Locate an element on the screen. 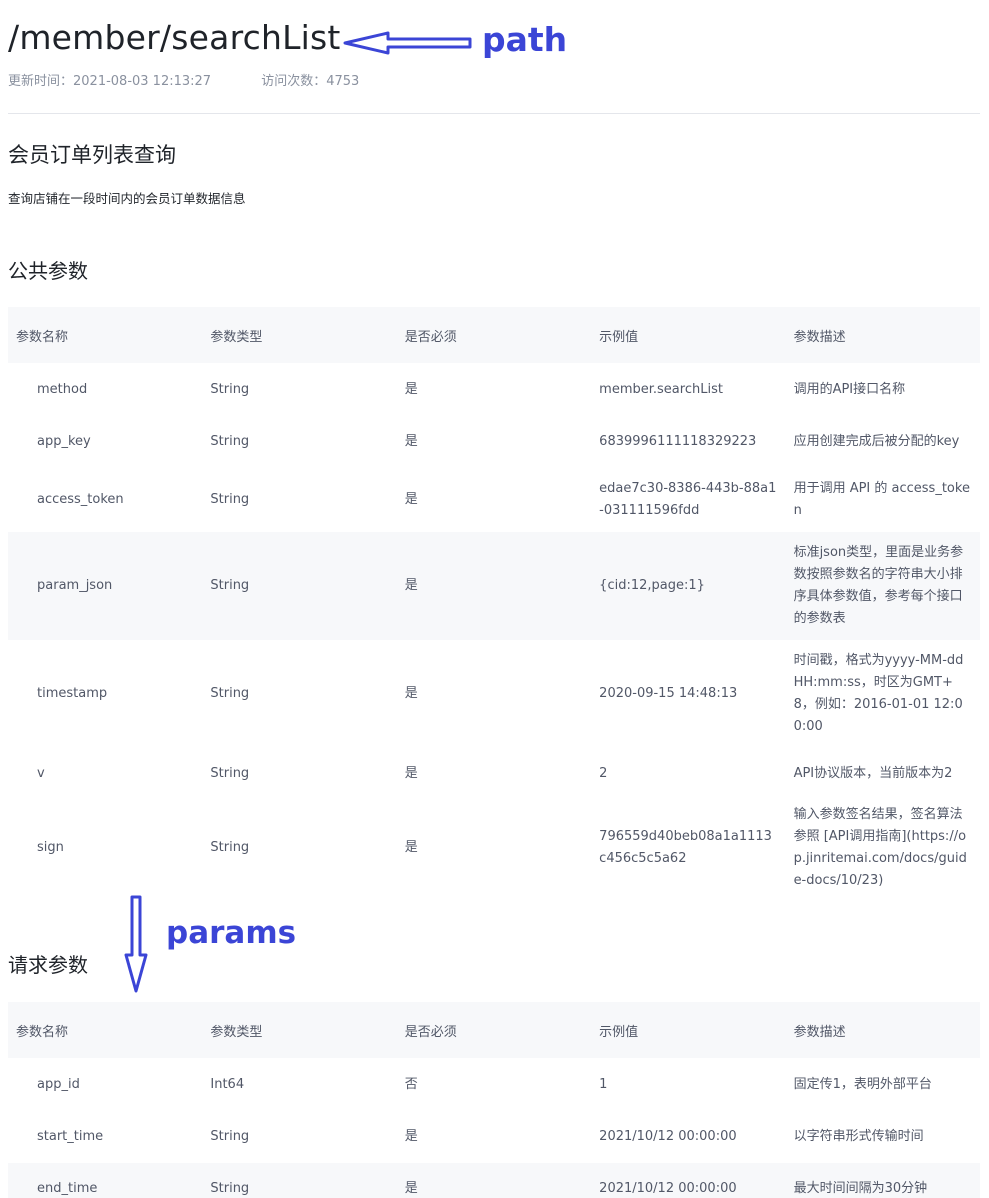 The image size is (989, 1198). param-example: member.searchList is located at coordinates (661, 389).